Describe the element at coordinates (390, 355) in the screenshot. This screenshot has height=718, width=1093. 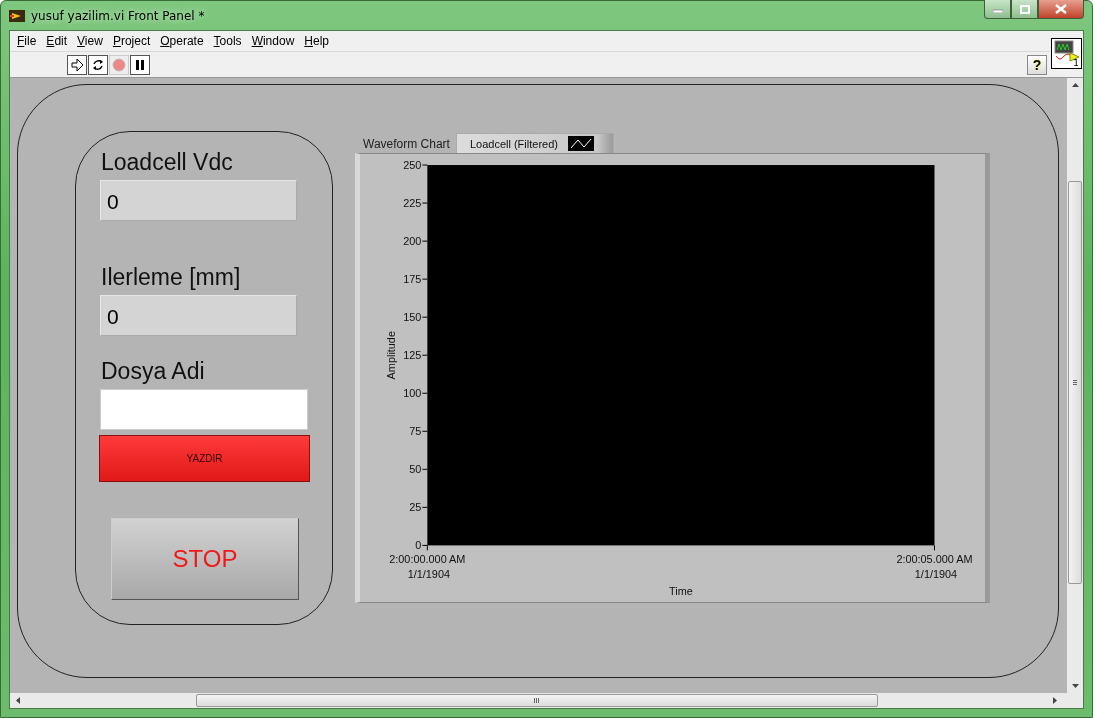
I see `y-axis-label: Amplitude` at that location.